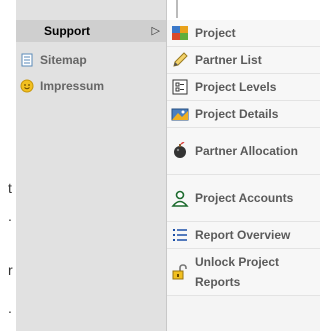  Describe the element at coordinates (215, 33) in the screenshot. I see `submenu-item-label: Project` at that location.